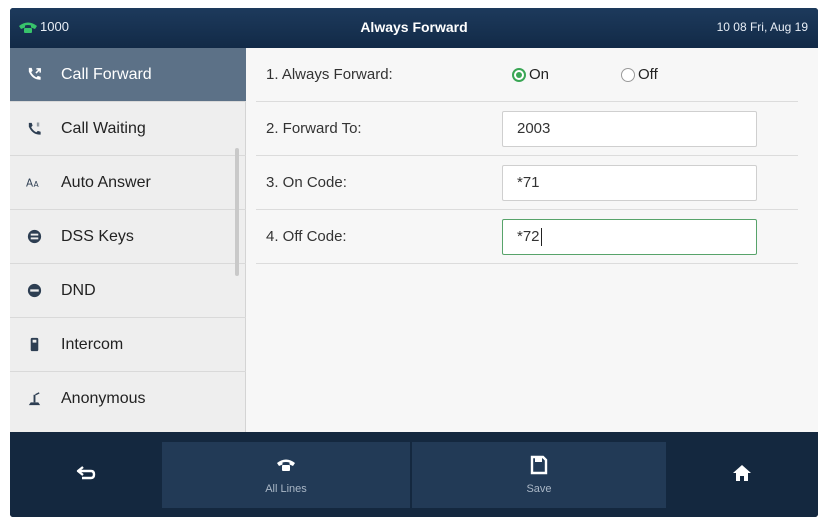  I want to click on home-icon, so click(742, 475).